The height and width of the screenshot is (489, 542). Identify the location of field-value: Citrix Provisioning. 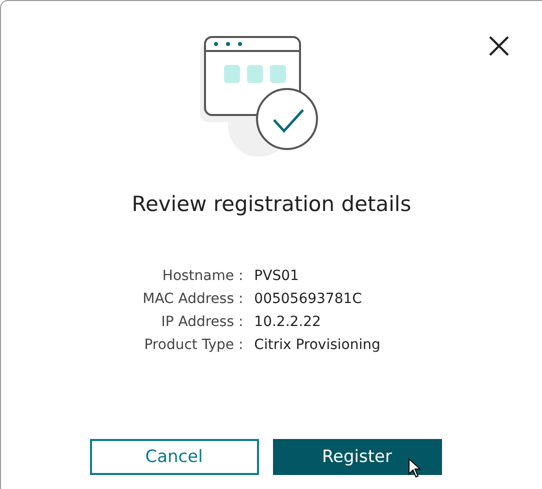
(317, 345).